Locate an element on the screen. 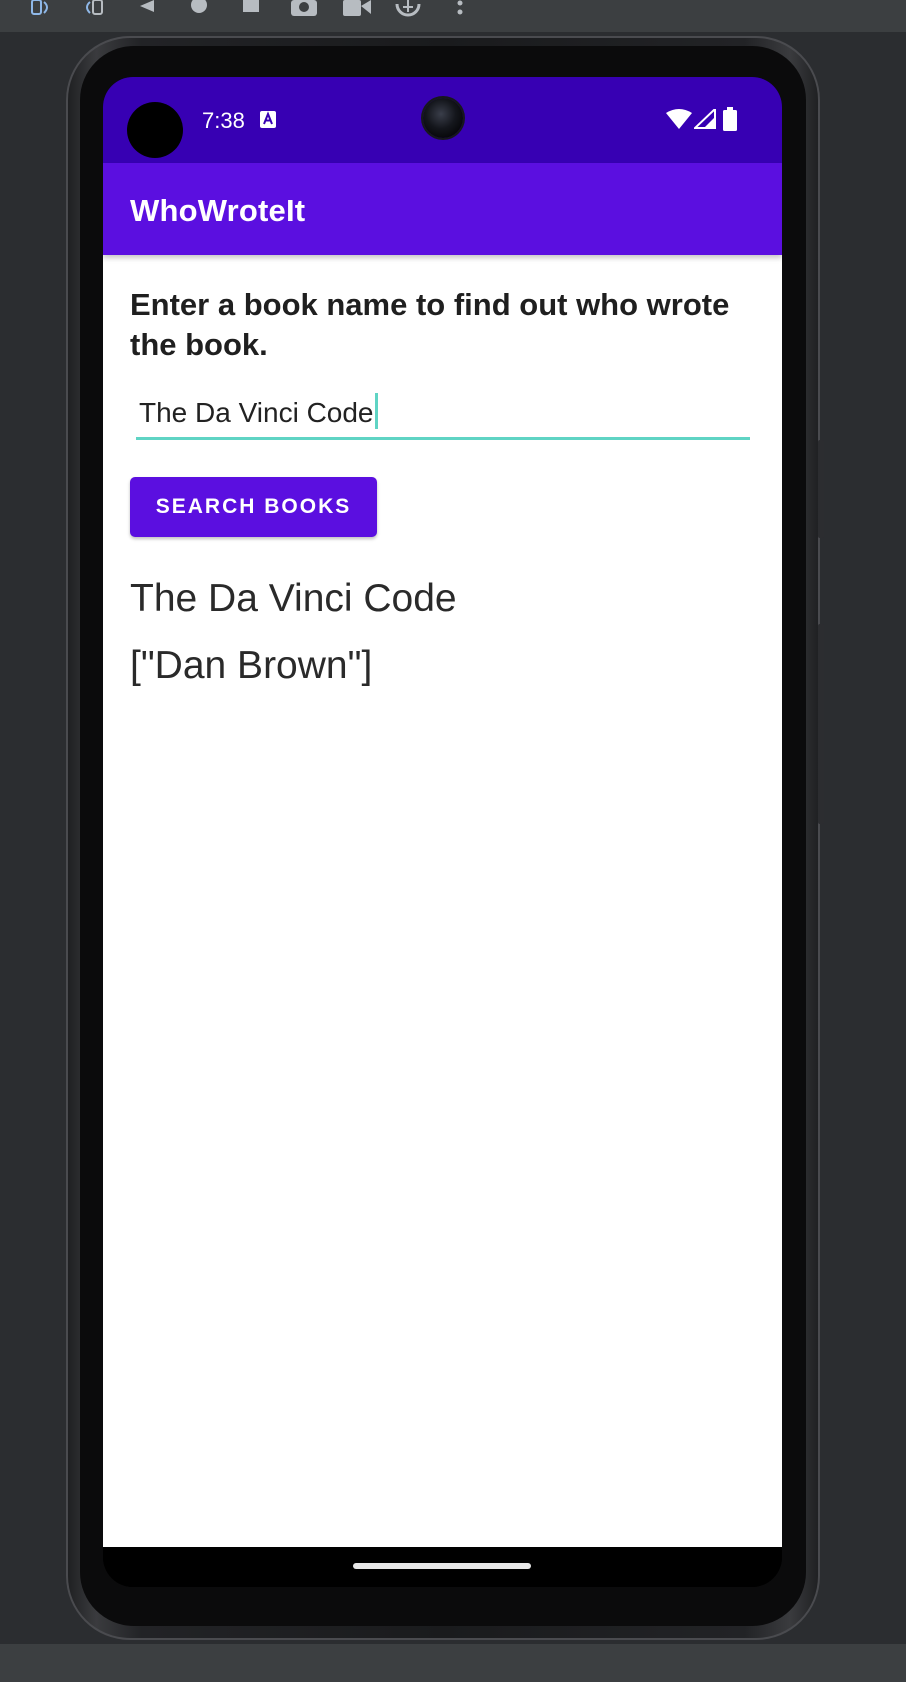 This screenshot has height=1682, width=906. power-button is located at coordinates (821, 489).